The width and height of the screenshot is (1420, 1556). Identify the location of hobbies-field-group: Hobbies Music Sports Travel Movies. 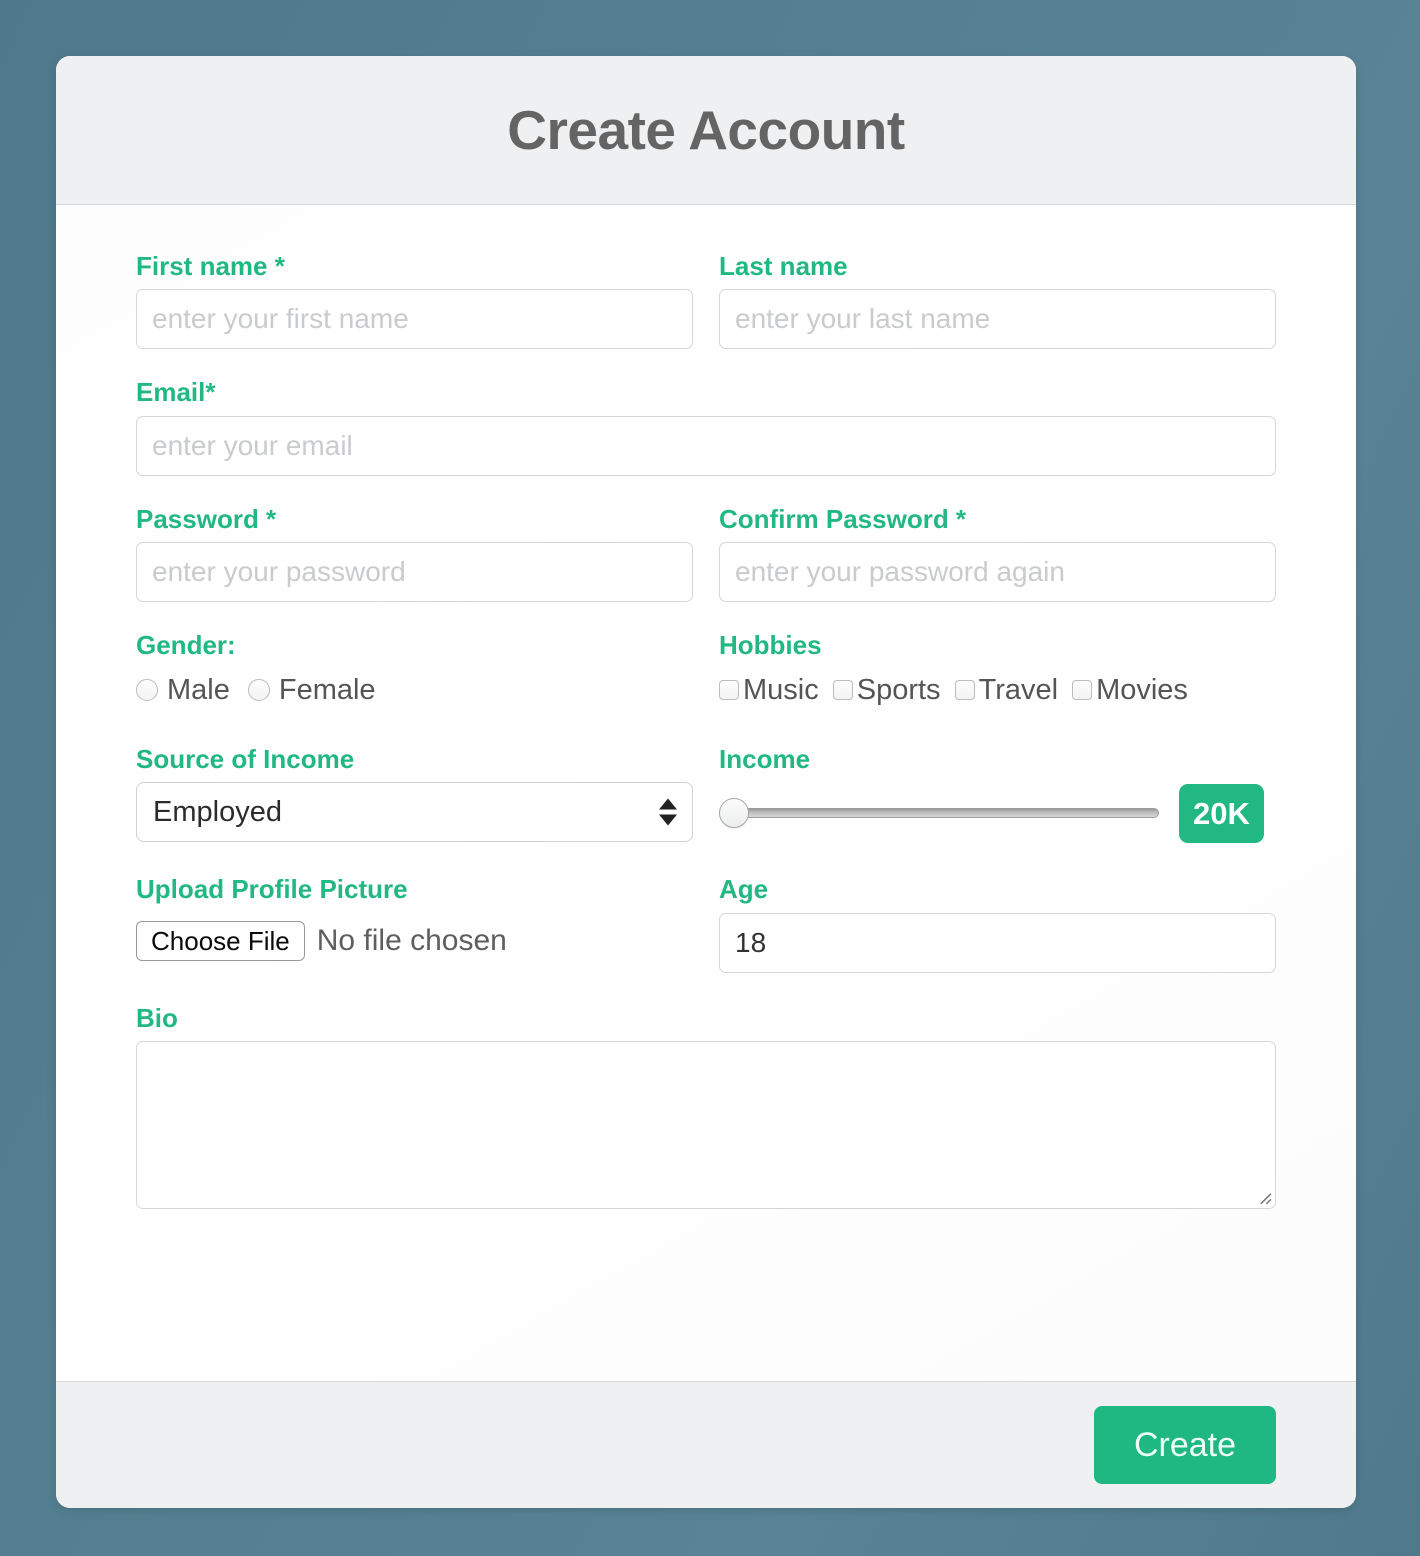
(997, 670).